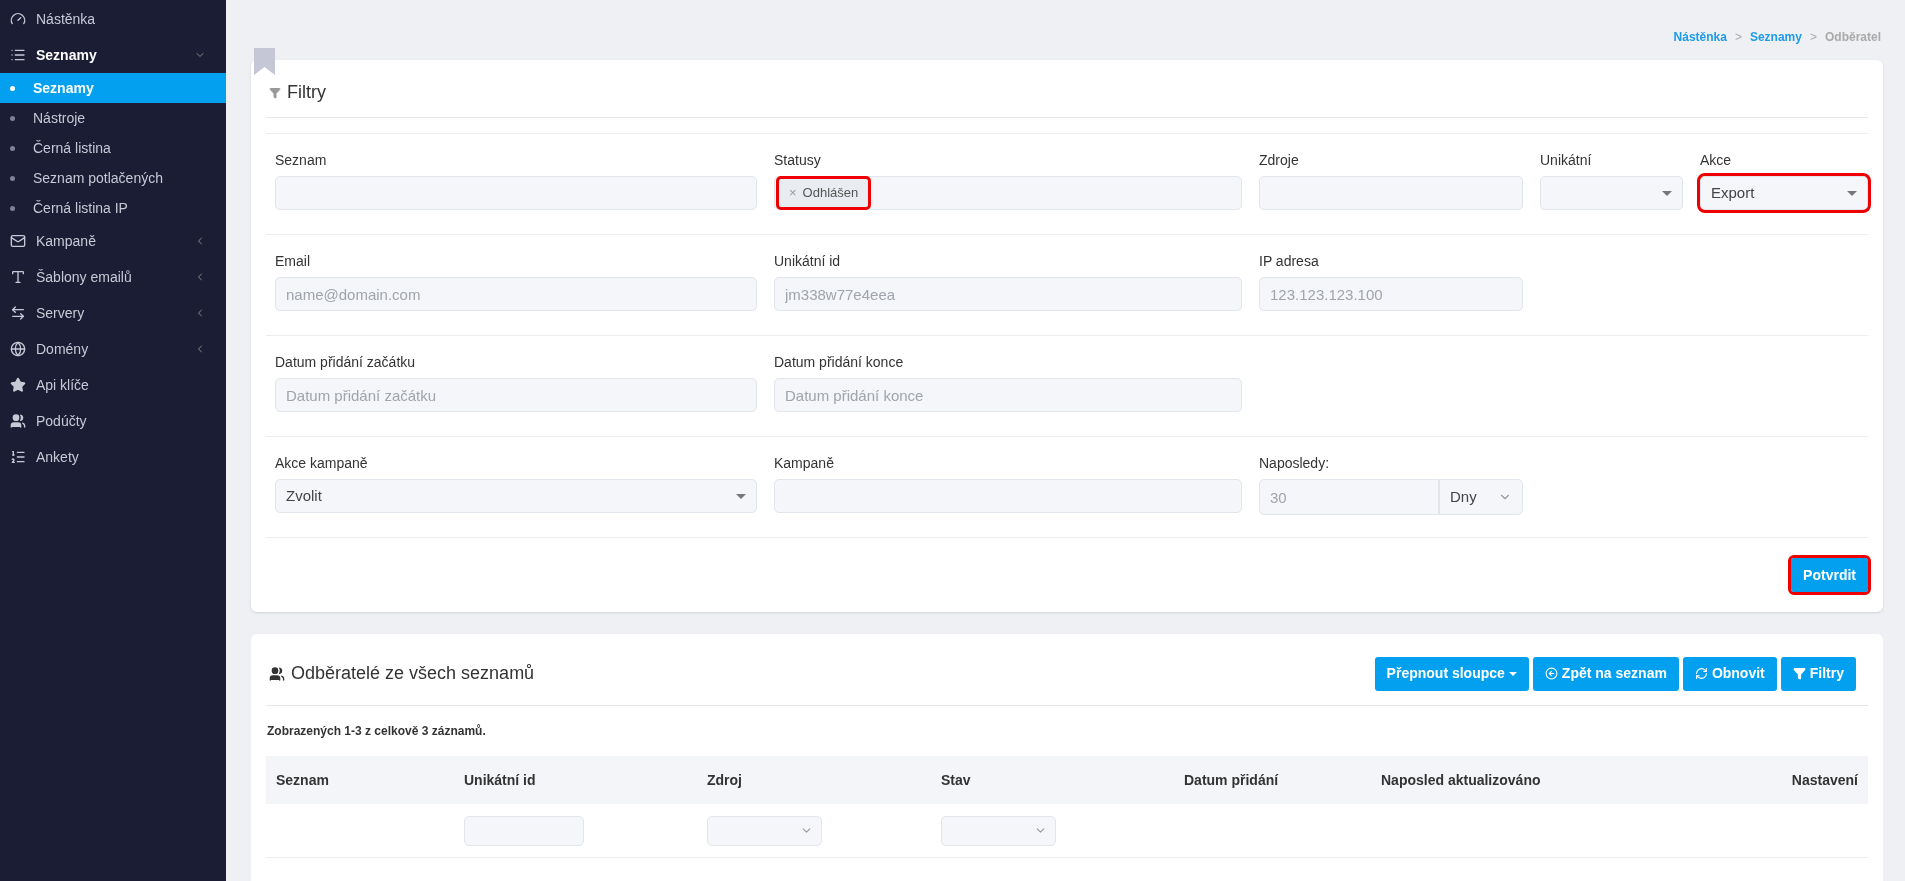  Describe the element at coordinates (1824, 780) in the screenshot. I see `column-header: Nastavení` at that location.